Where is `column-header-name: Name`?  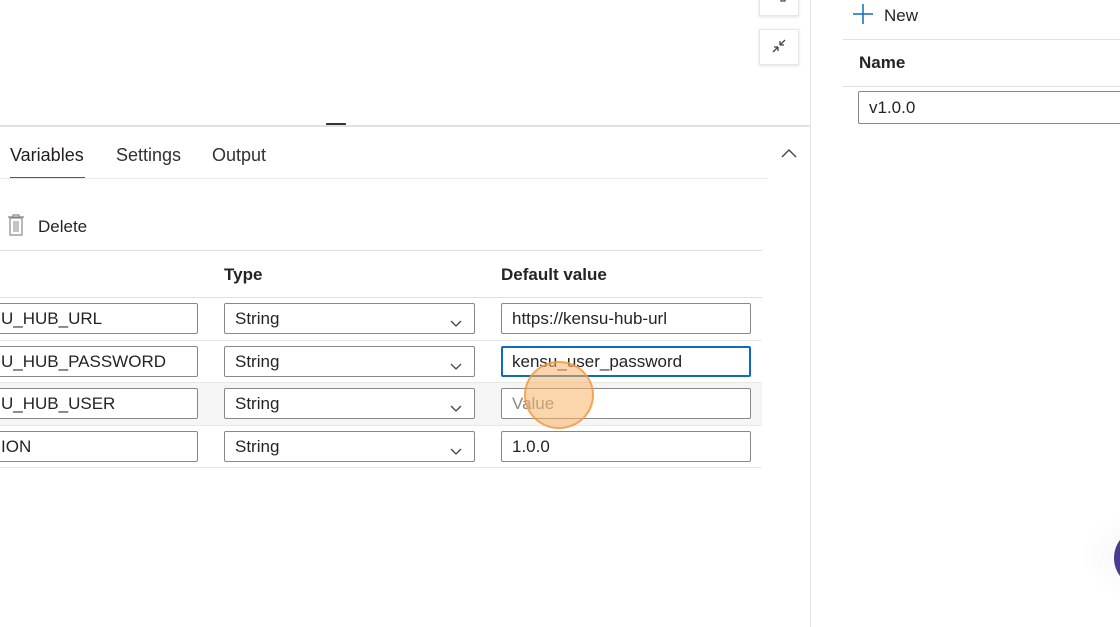
column-header-name: Name is located at coordinates (882, 62).